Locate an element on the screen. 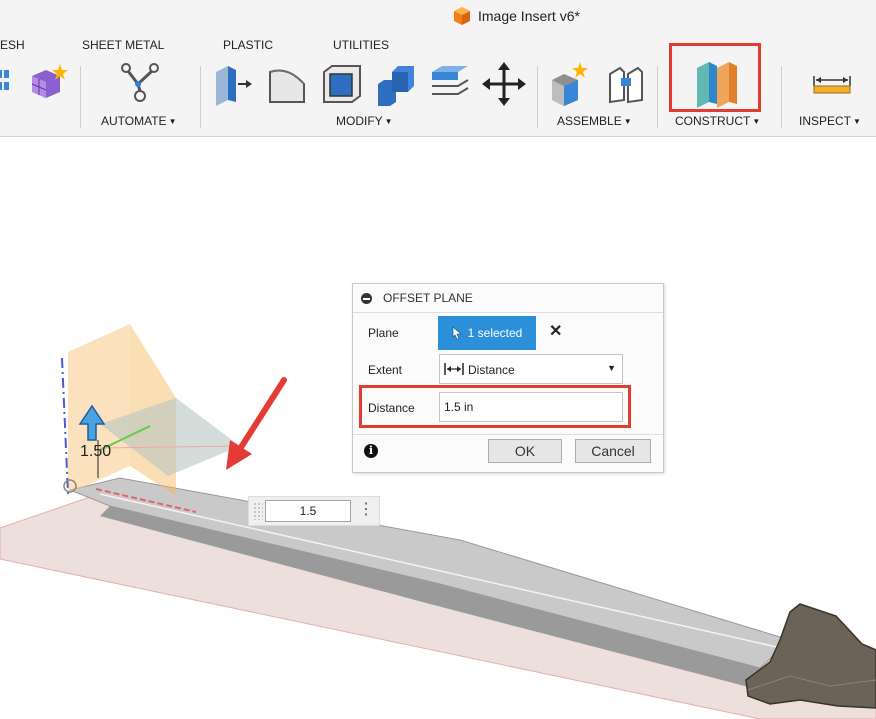 This screenshot has height=719, width=876. automate-button is located at coordinates (140, 84).